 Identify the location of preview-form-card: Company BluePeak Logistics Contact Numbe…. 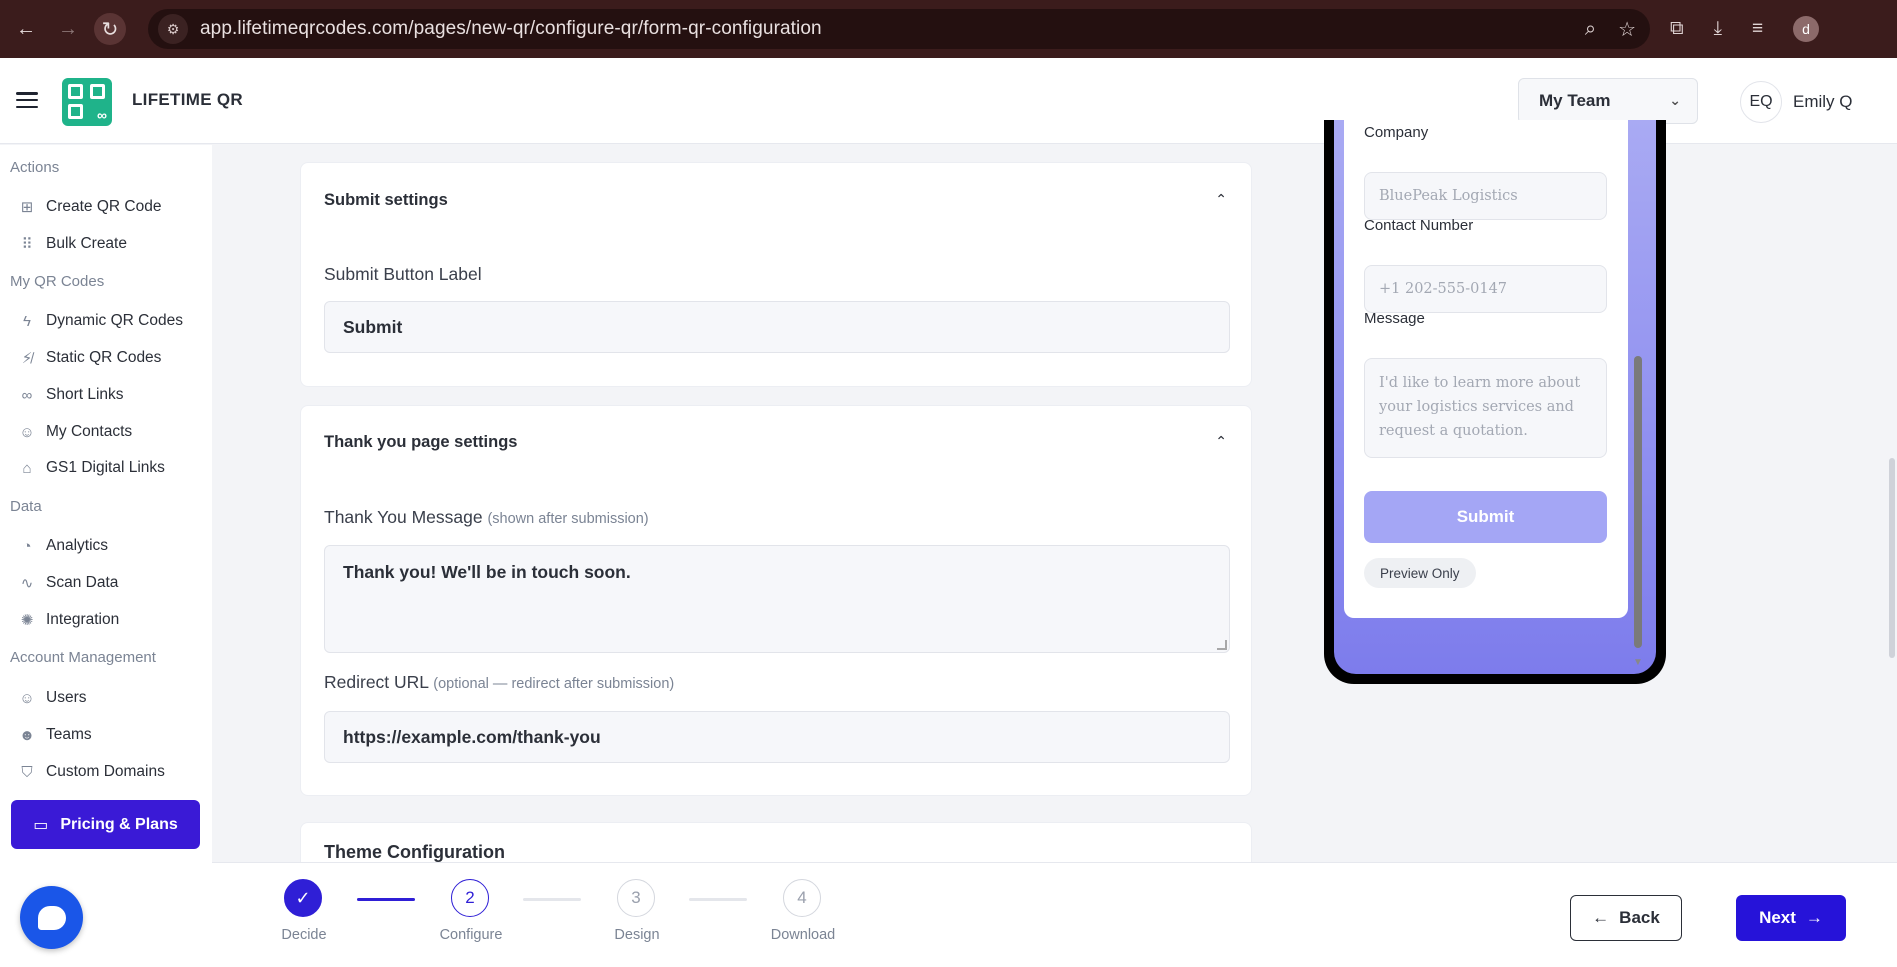
(1486, 369).